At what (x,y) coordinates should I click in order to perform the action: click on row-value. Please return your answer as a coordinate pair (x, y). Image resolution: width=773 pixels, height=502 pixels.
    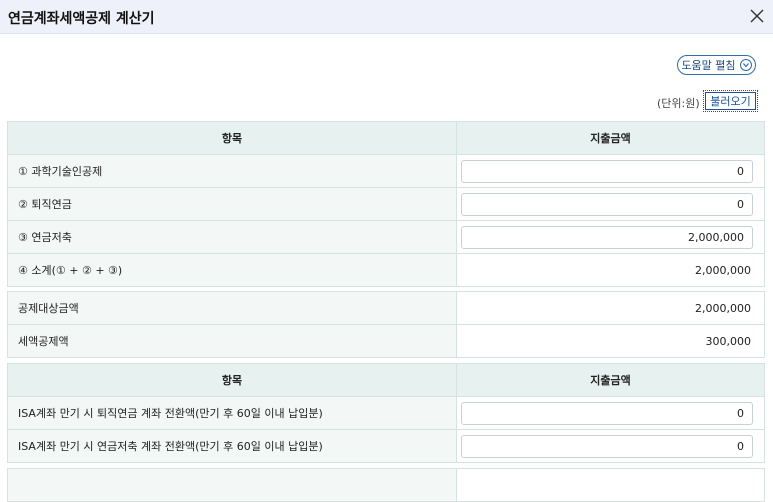
    Looking at the image, I should click on (610, 485).